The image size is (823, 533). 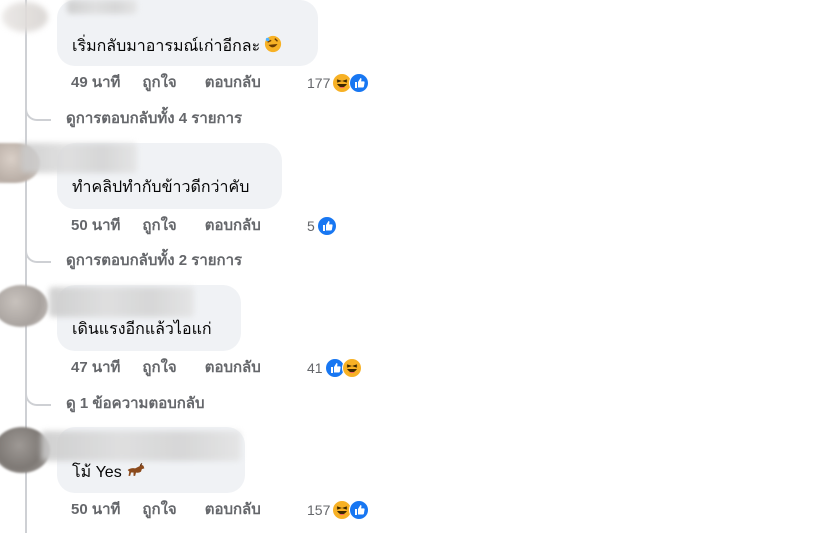 I want to click on comment-actions: 49 นาที ถูกใจ ตอบกลับ, so click(x=166, y=83).